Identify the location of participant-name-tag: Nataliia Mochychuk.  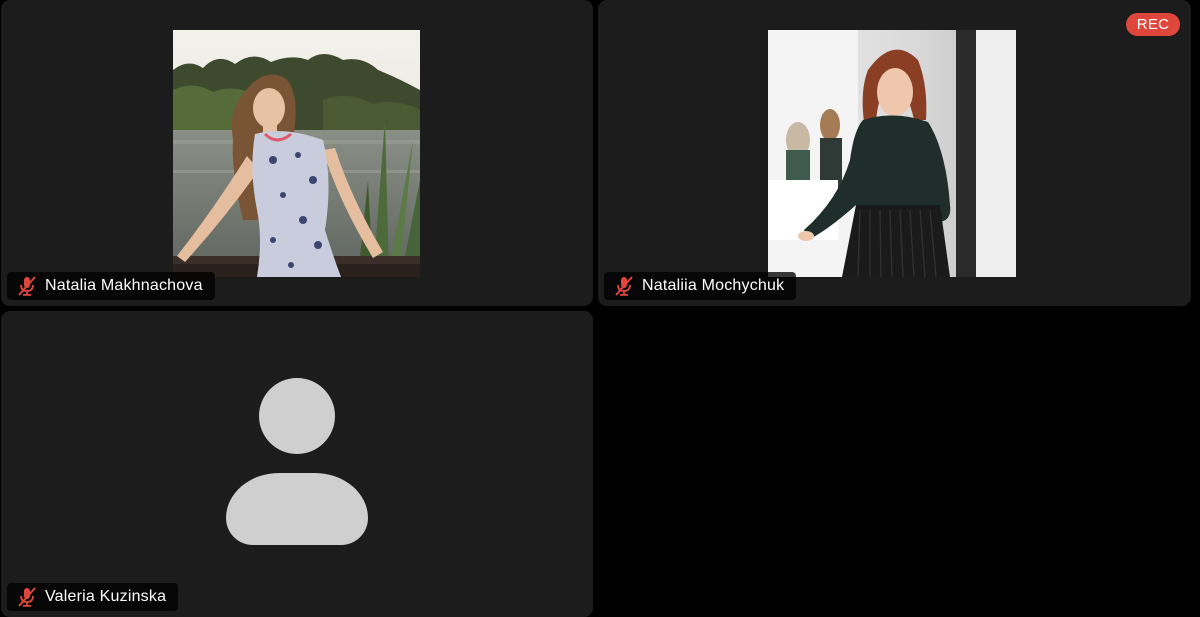
(700, 286).